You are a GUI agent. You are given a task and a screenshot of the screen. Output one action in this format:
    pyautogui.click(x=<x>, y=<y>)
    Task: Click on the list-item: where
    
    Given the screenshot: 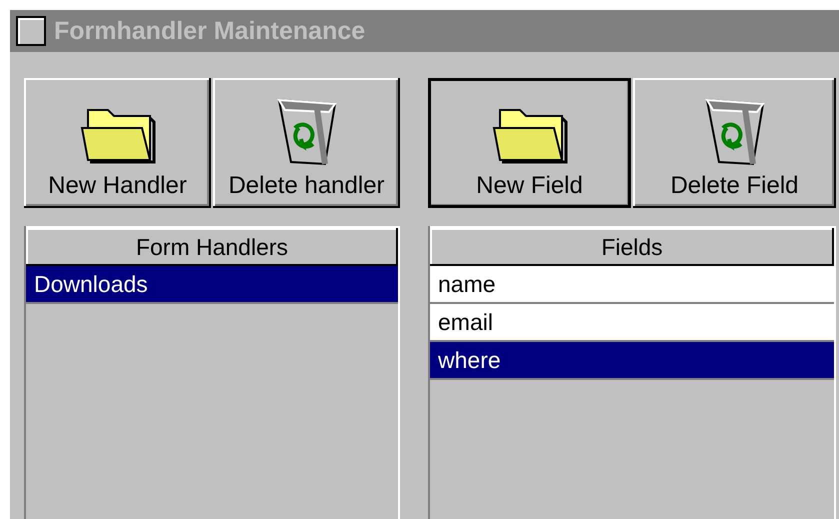 What is the action you would take?
    pyautogui.click(x=632, y=361)
    